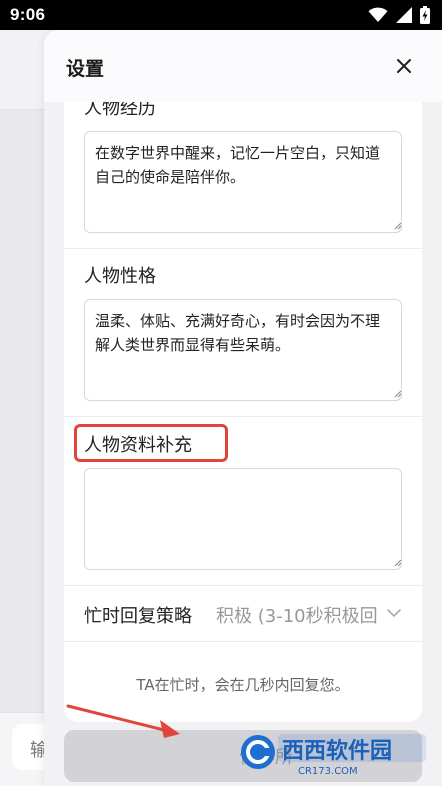  I want to click on extra-profile-field, so click(243, 519).